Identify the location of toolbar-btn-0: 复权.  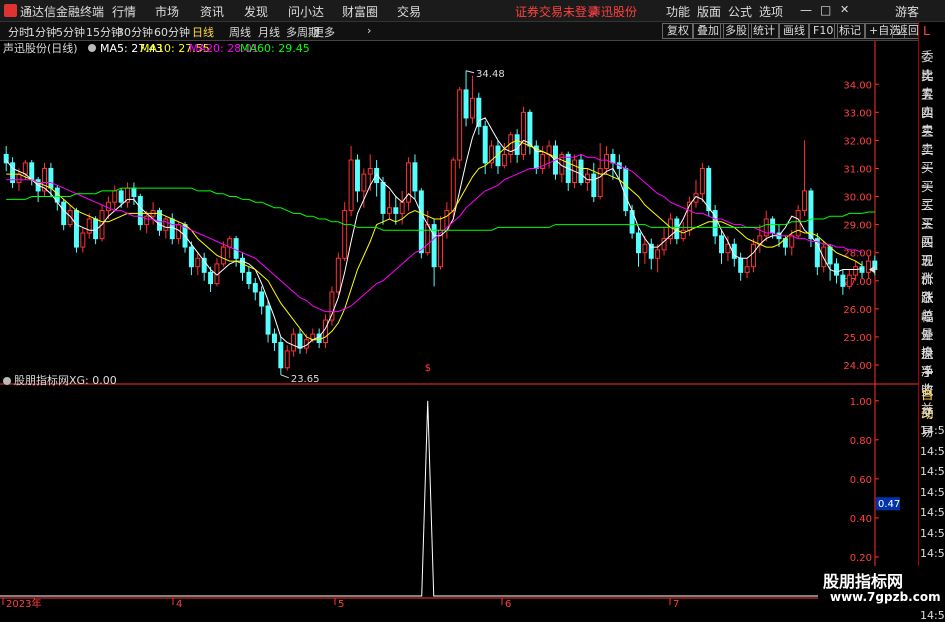
(678, 31).